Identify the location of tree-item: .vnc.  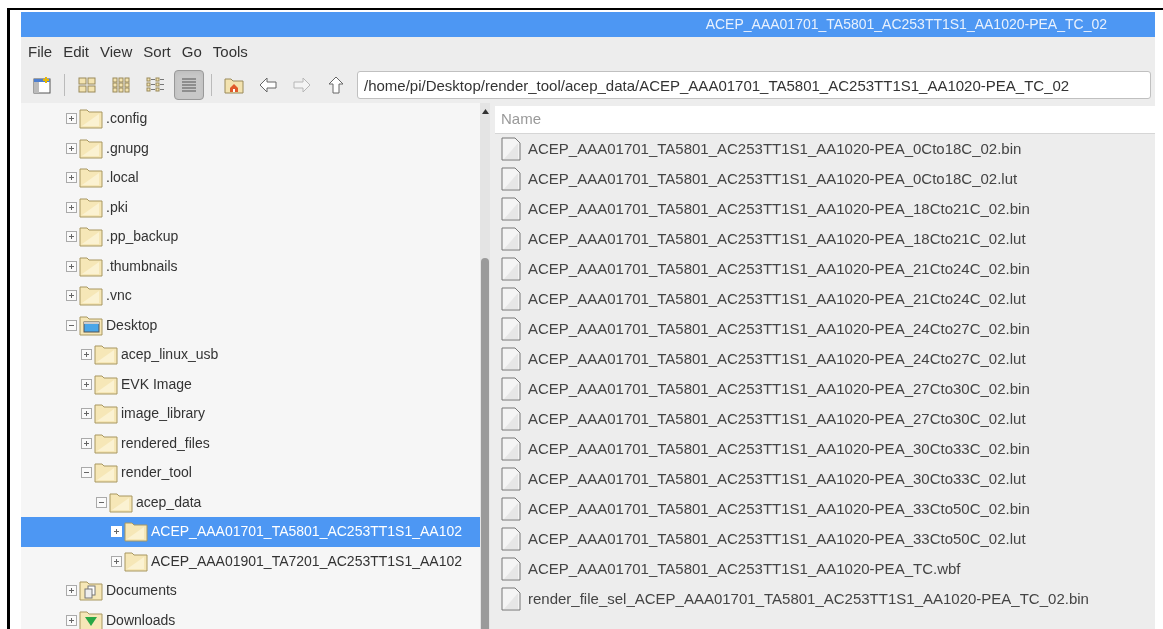
(250, 296).